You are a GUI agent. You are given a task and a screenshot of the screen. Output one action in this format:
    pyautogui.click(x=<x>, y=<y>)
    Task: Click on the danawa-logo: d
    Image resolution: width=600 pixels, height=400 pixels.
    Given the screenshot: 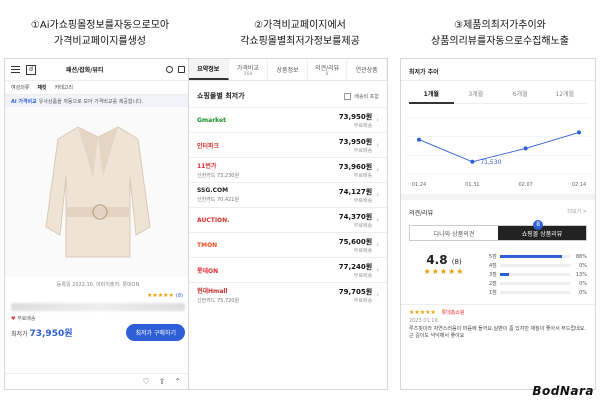 What is the action you would take?
    pyautogui.click(x=31, y=69)
    